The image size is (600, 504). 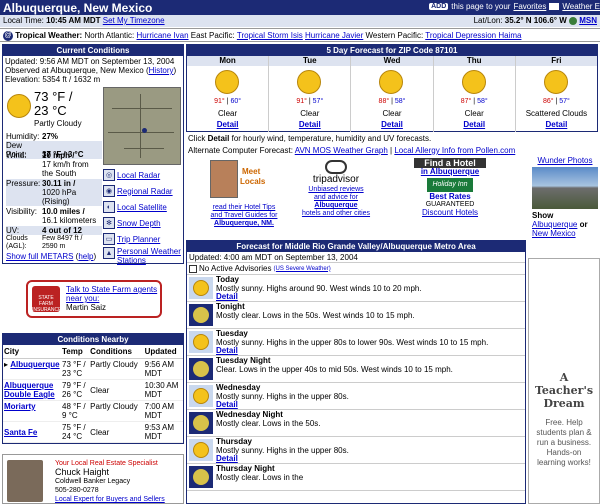 What do you see at coordinates (335, 205) in the screenshot?
I see `ta-city-link: Albuquerque` at bounding box center [335, 205].